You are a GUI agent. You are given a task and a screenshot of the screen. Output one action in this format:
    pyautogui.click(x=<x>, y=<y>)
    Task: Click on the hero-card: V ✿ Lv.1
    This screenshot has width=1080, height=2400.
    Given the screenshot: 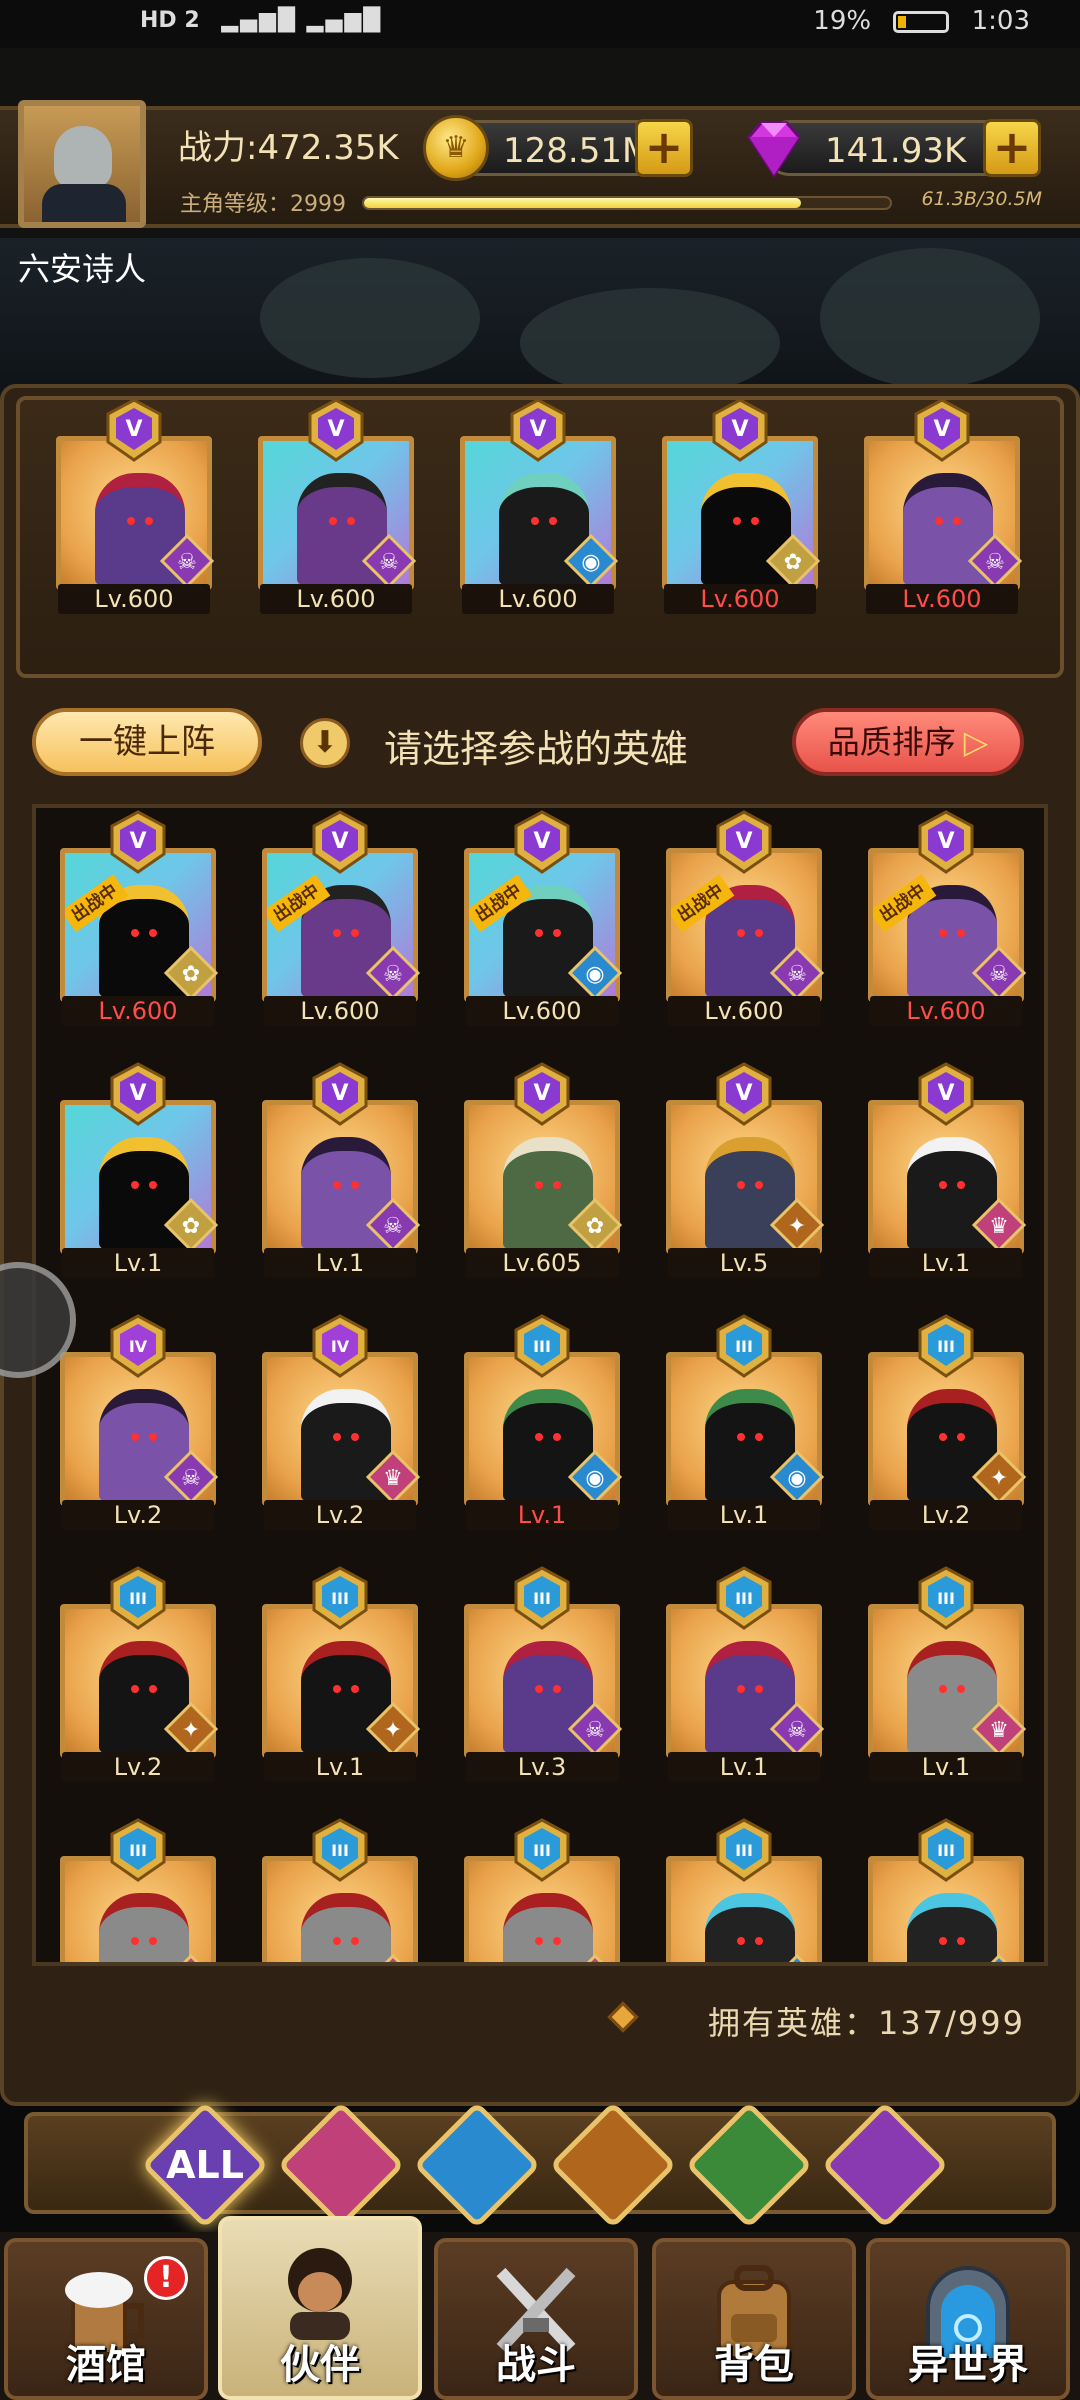 What is the action you would take?
    pyautogui.click(x=139, y=1170)
    